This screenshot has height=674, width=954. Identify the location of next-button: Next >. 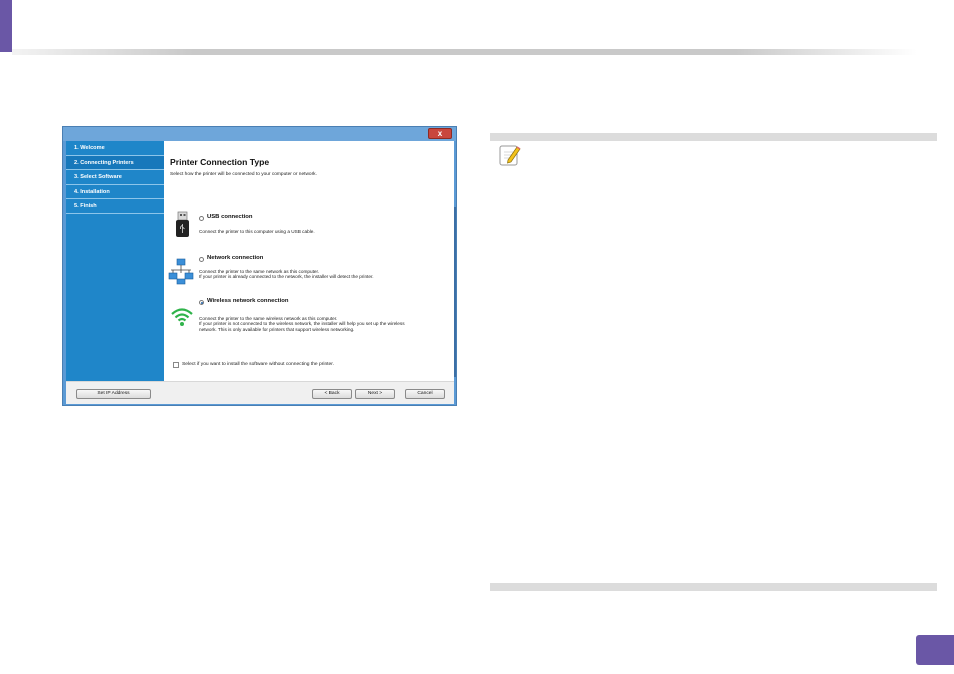
(375, 394).